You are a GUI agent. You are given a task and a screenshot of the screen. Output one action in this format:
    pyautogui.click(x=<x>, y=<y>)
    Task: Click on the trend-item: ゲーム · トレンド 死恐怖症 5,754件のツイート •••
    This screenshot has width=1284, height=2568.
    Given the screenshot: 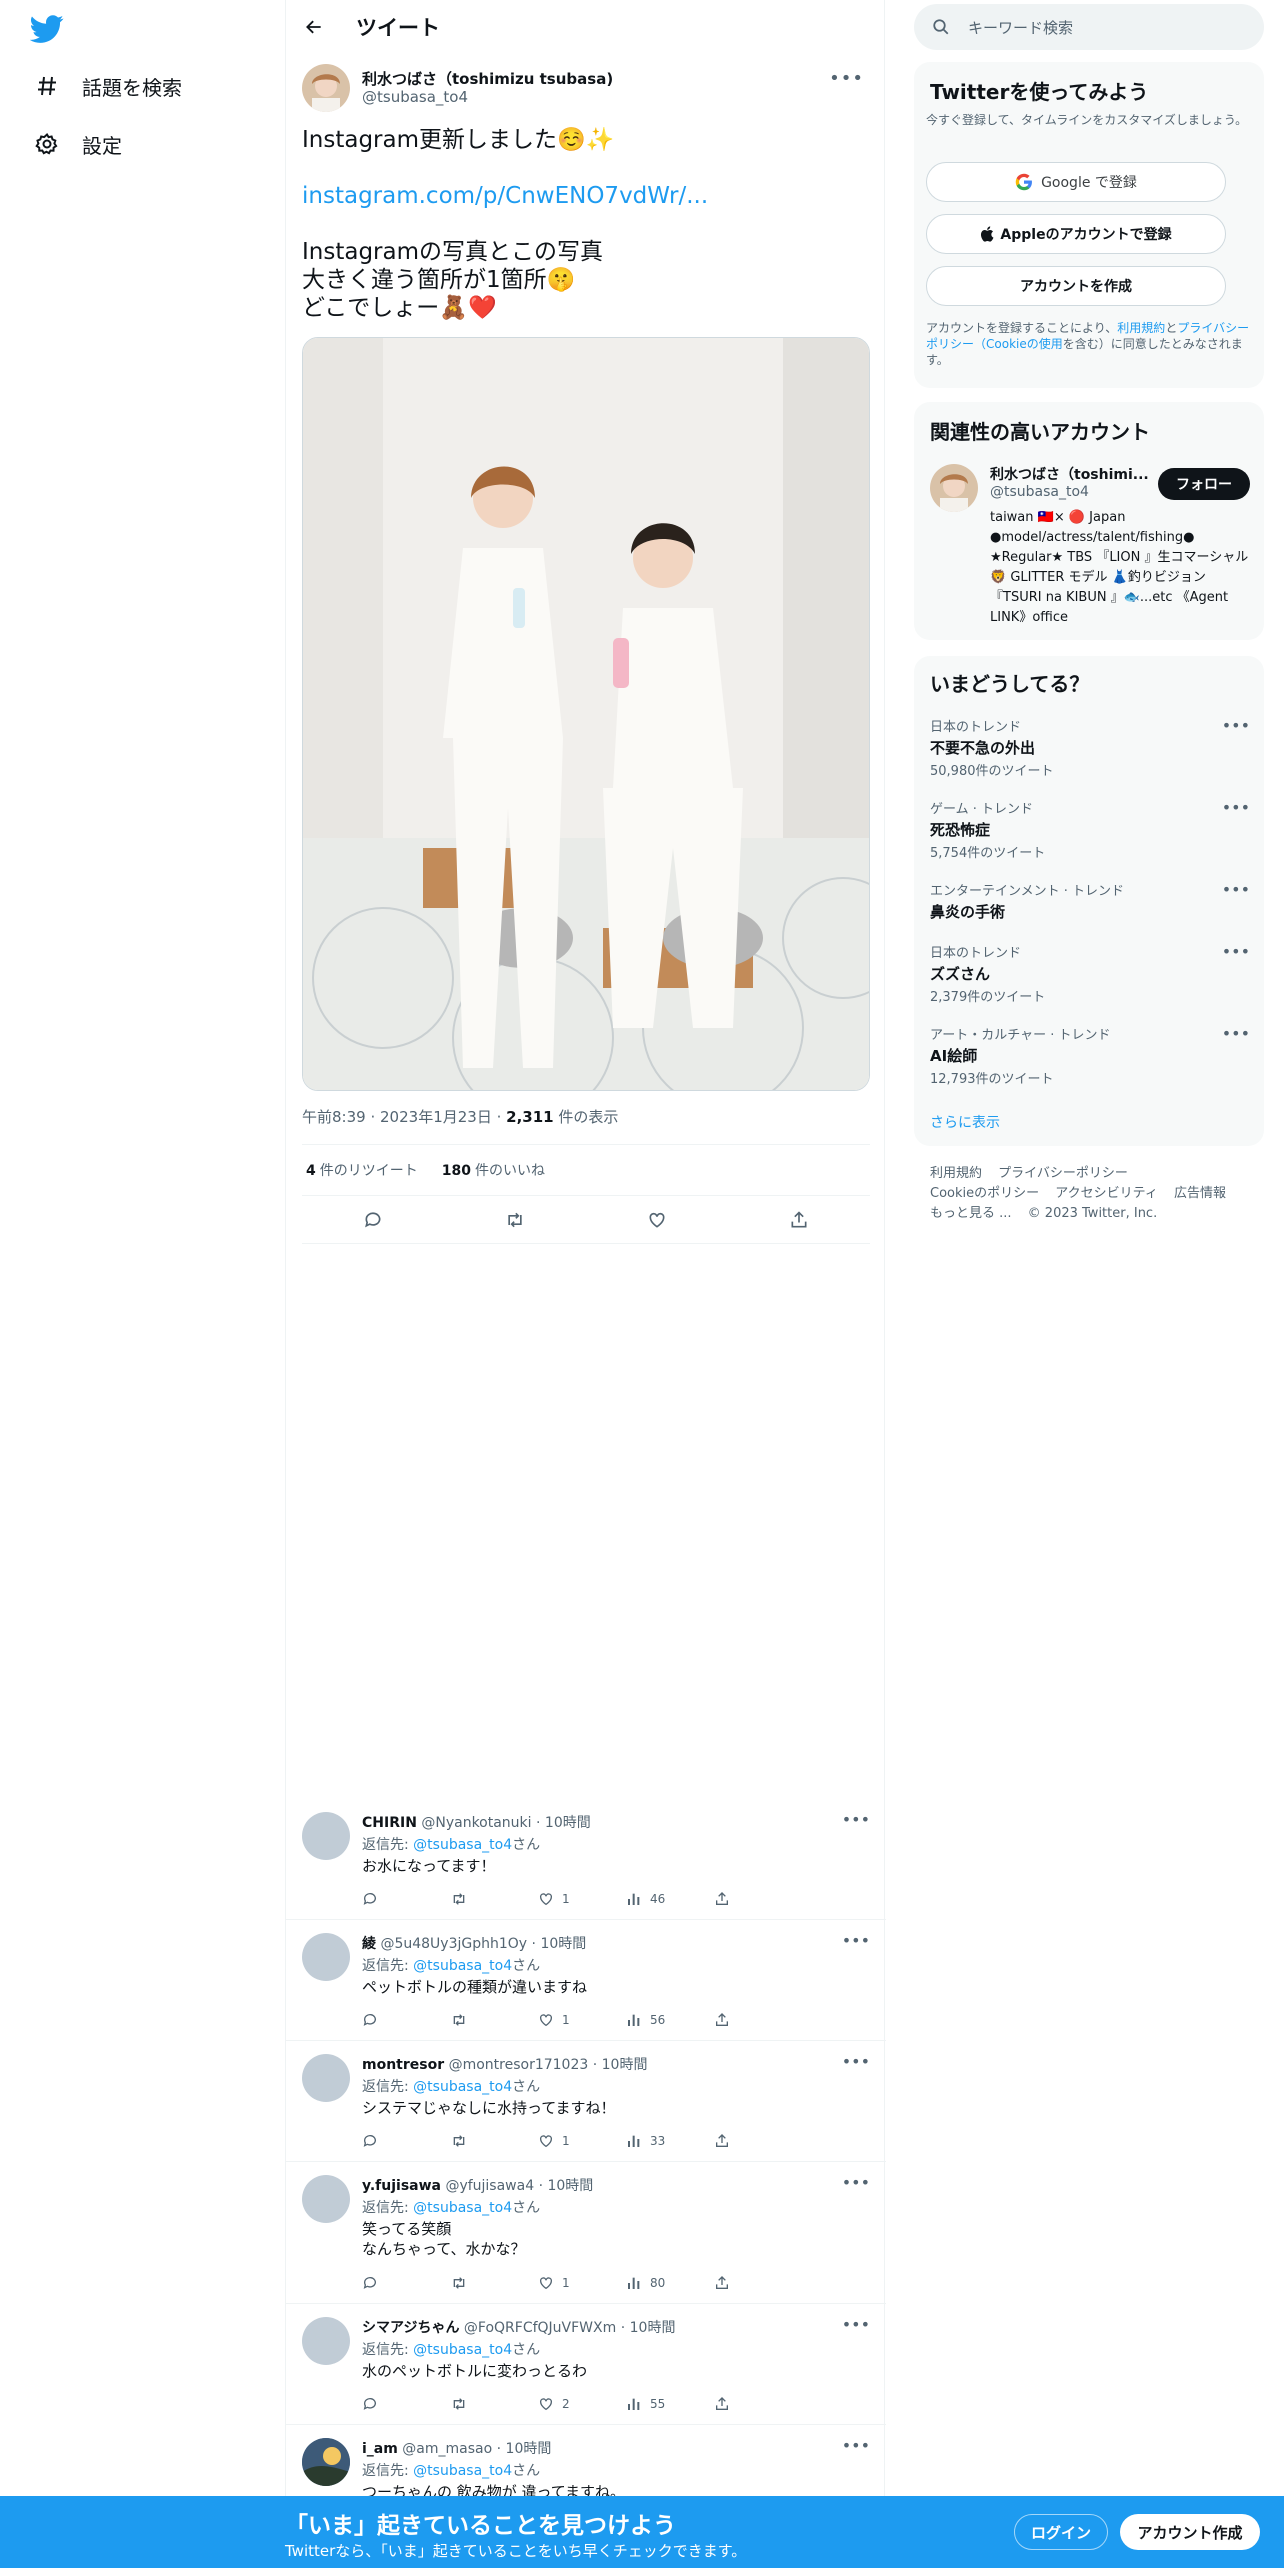 What is the action you would take?
    pyautogui.click(x=1090, y=829)
    